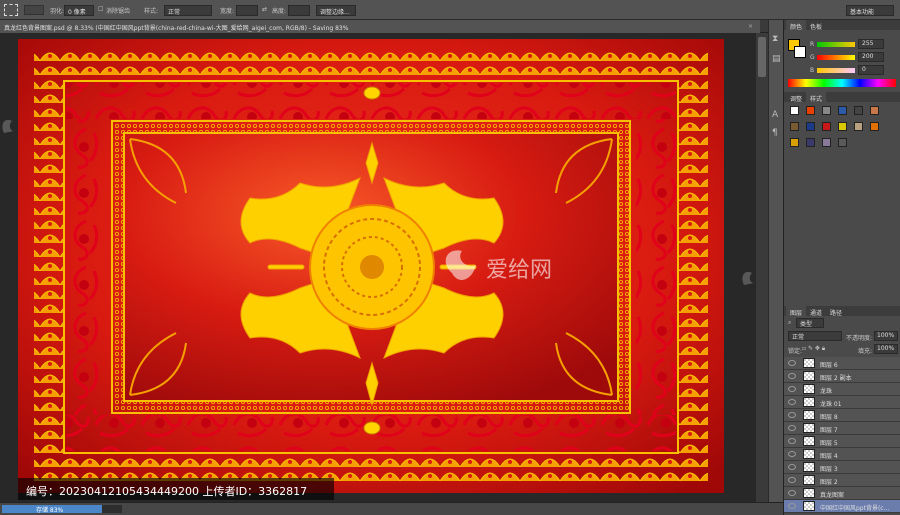 Image resolution: width=900 pixels, height=515 pixels. I want to click on layer-row: 图层 3, so click(842, 467).